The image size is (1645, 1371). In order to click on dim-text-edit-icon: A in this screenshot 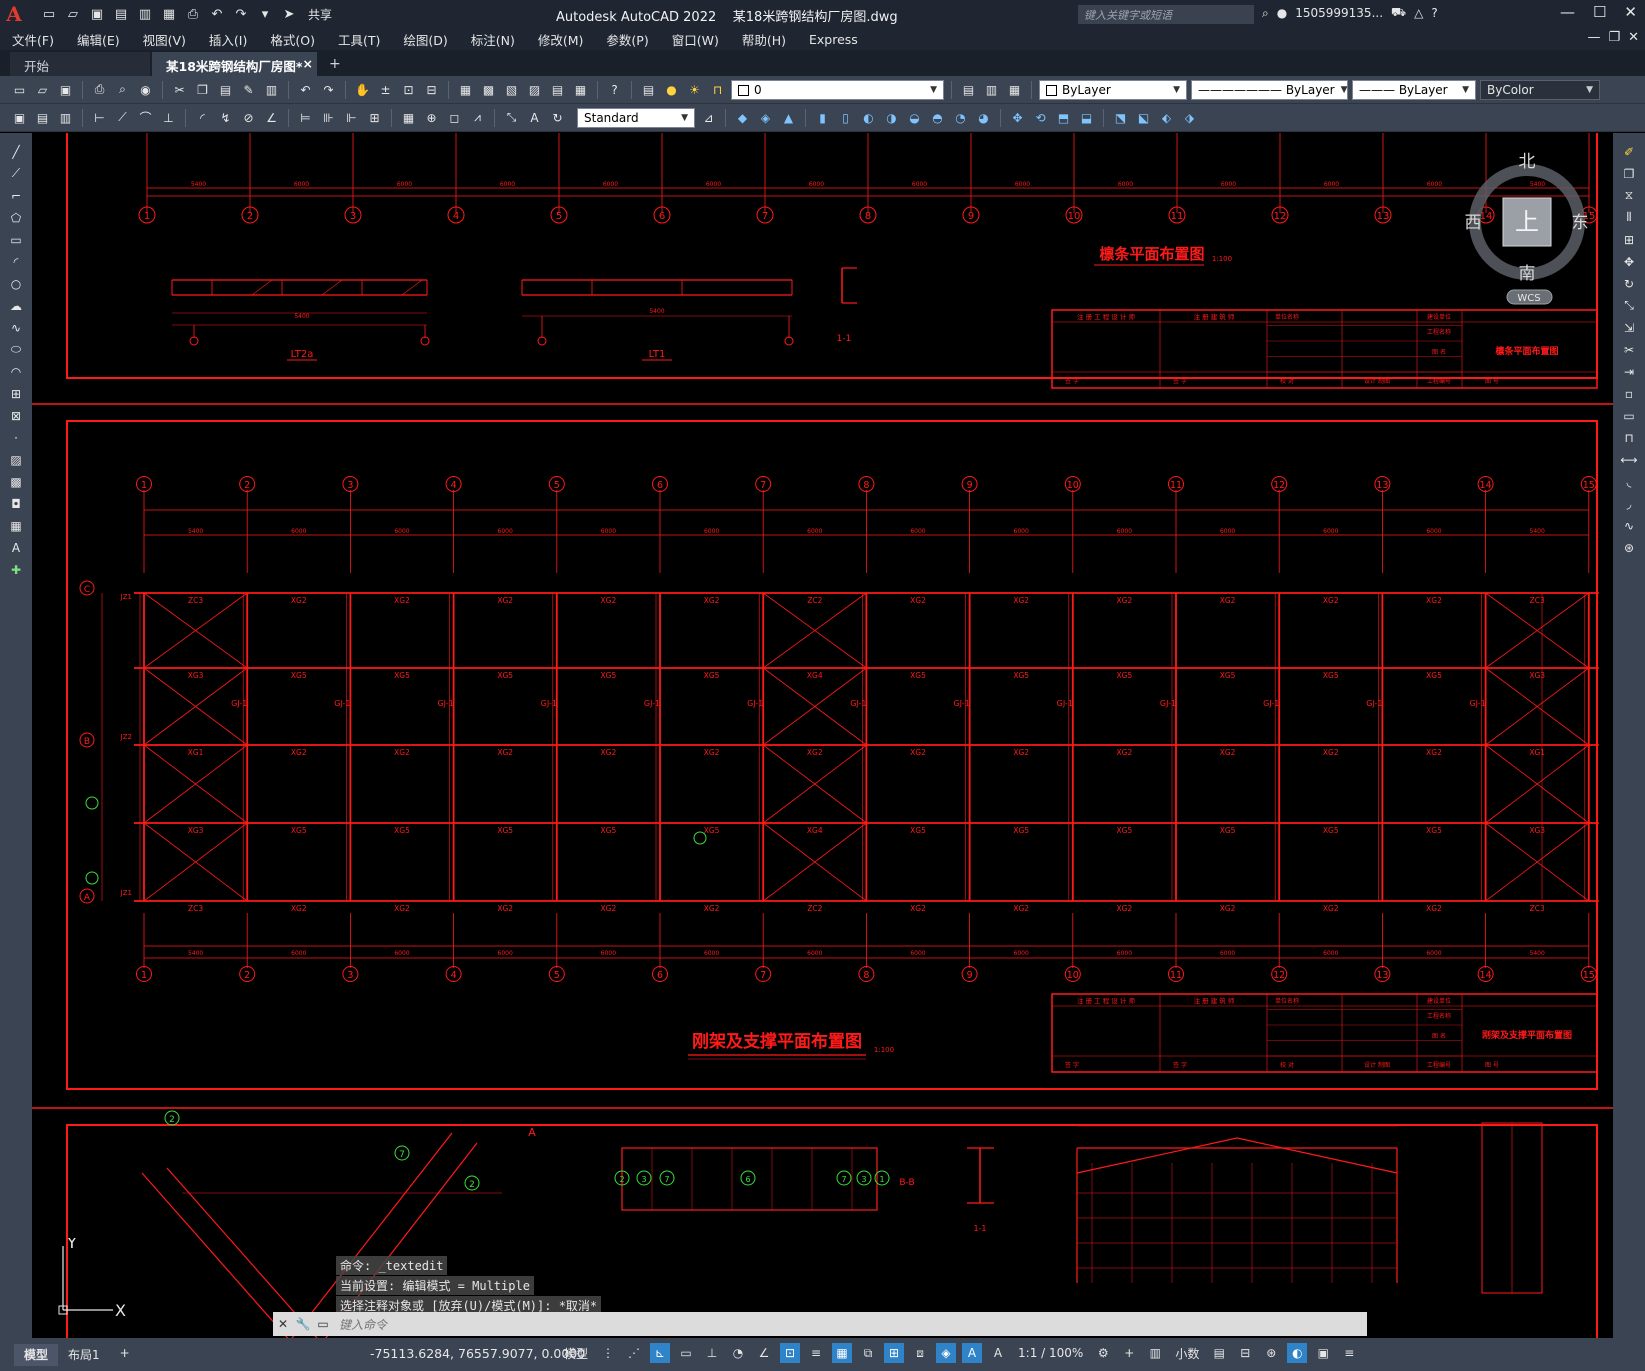, I will do `click(534, 117)`.